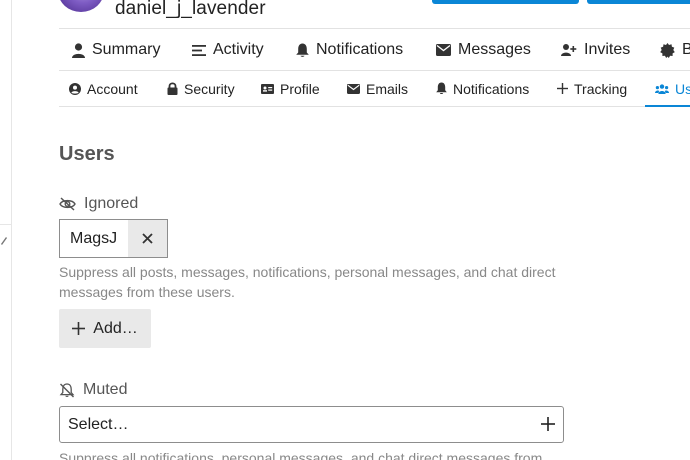  I want to click on sidebar-divider, so click(5, 224).